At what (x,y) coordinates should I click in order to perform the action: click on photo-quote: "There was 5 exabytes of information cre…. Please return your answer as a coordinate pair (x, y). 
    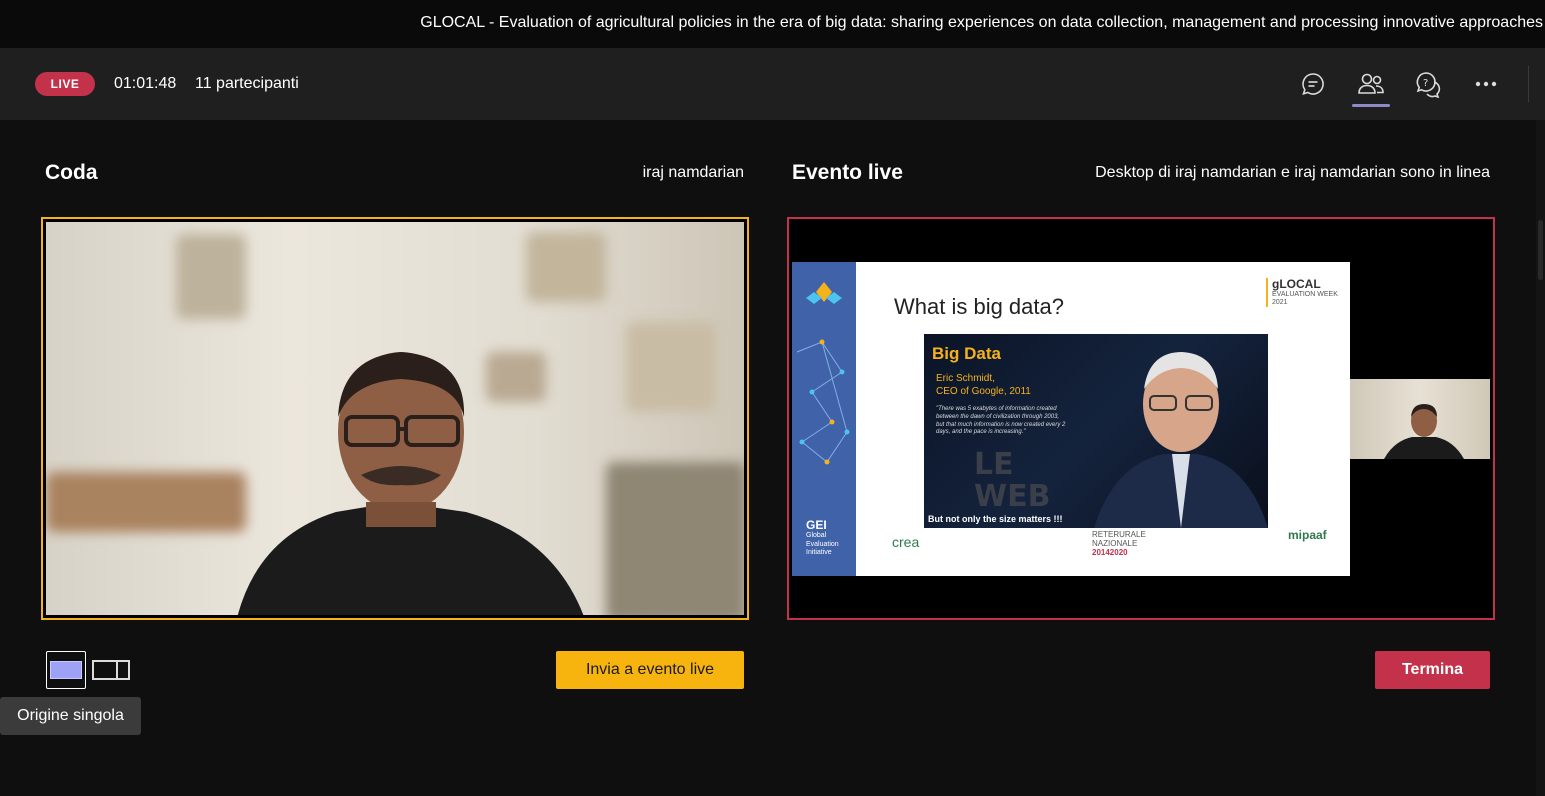
    Looking at the image, I should click on (1001, 421).